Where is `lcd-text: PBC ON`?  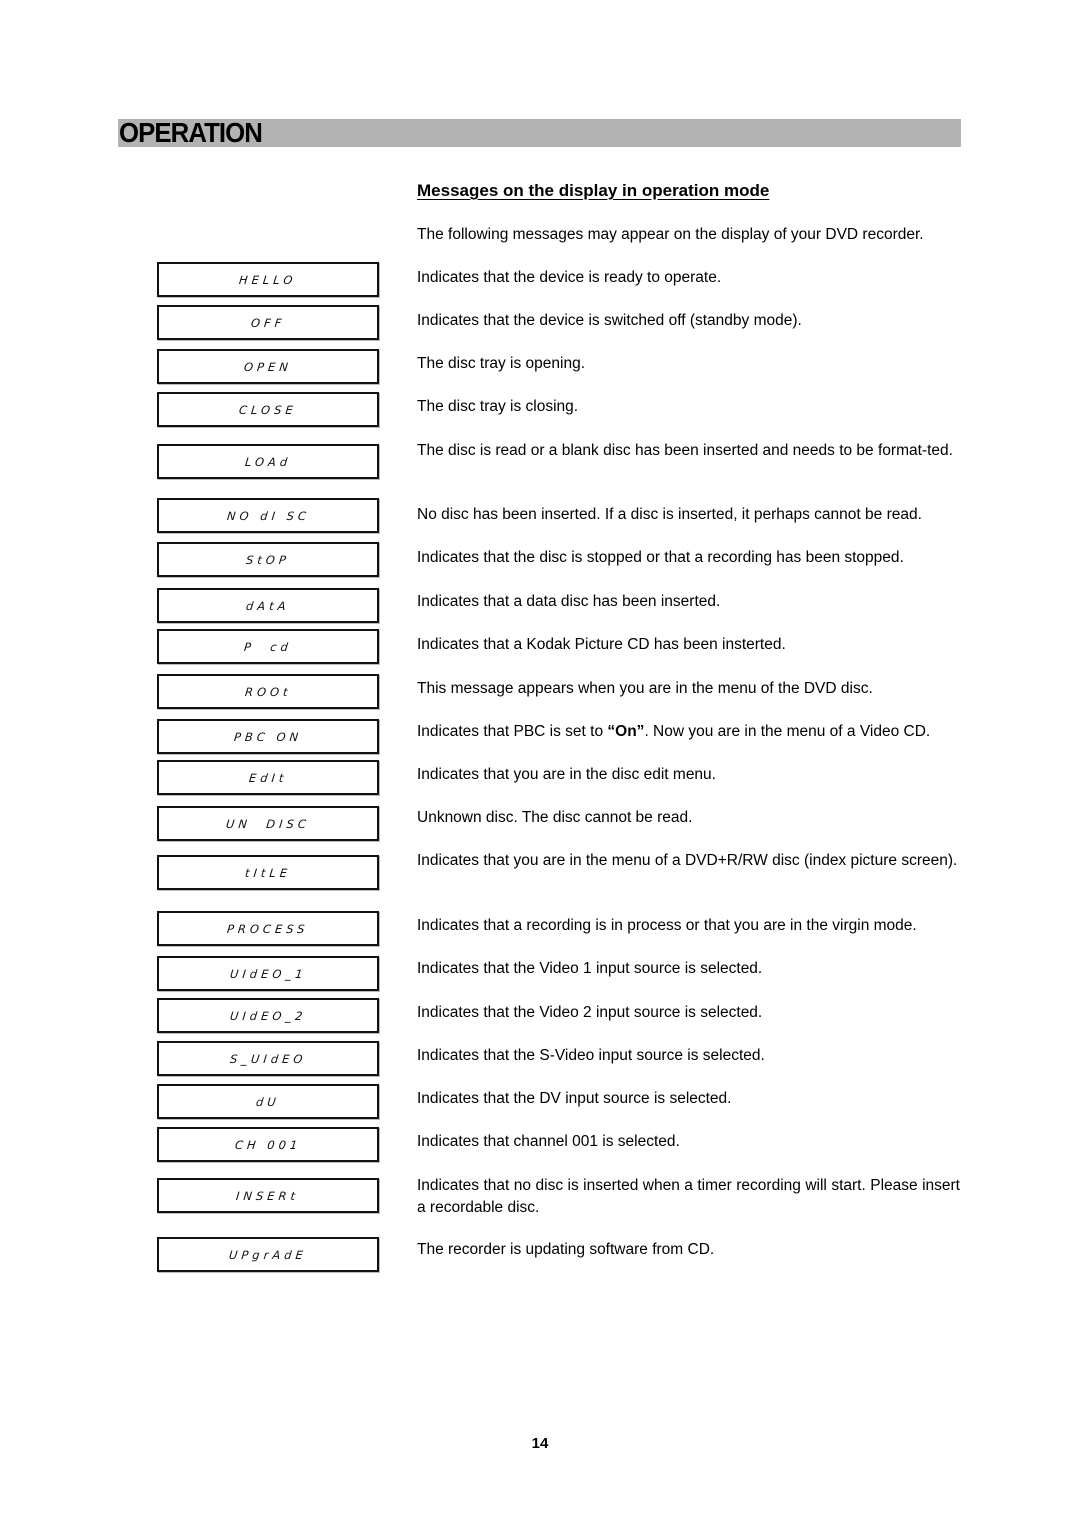 lcd-text: PBC ON is located at coordinates (268, 736).